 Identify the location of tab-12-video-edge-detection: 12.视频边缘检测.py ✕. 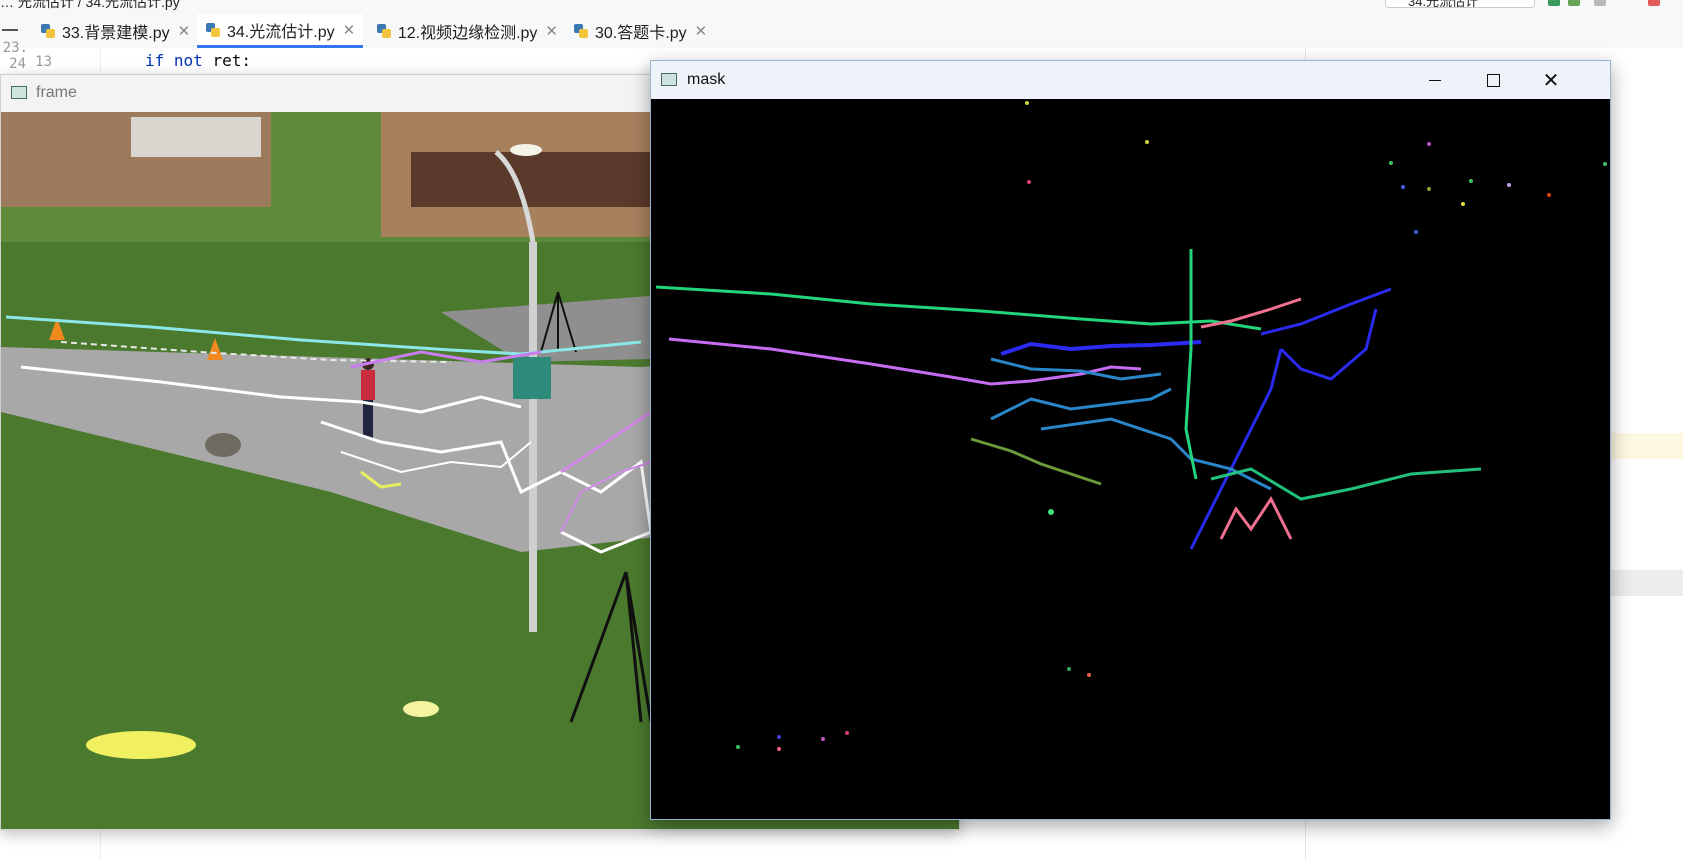
(463, 31).